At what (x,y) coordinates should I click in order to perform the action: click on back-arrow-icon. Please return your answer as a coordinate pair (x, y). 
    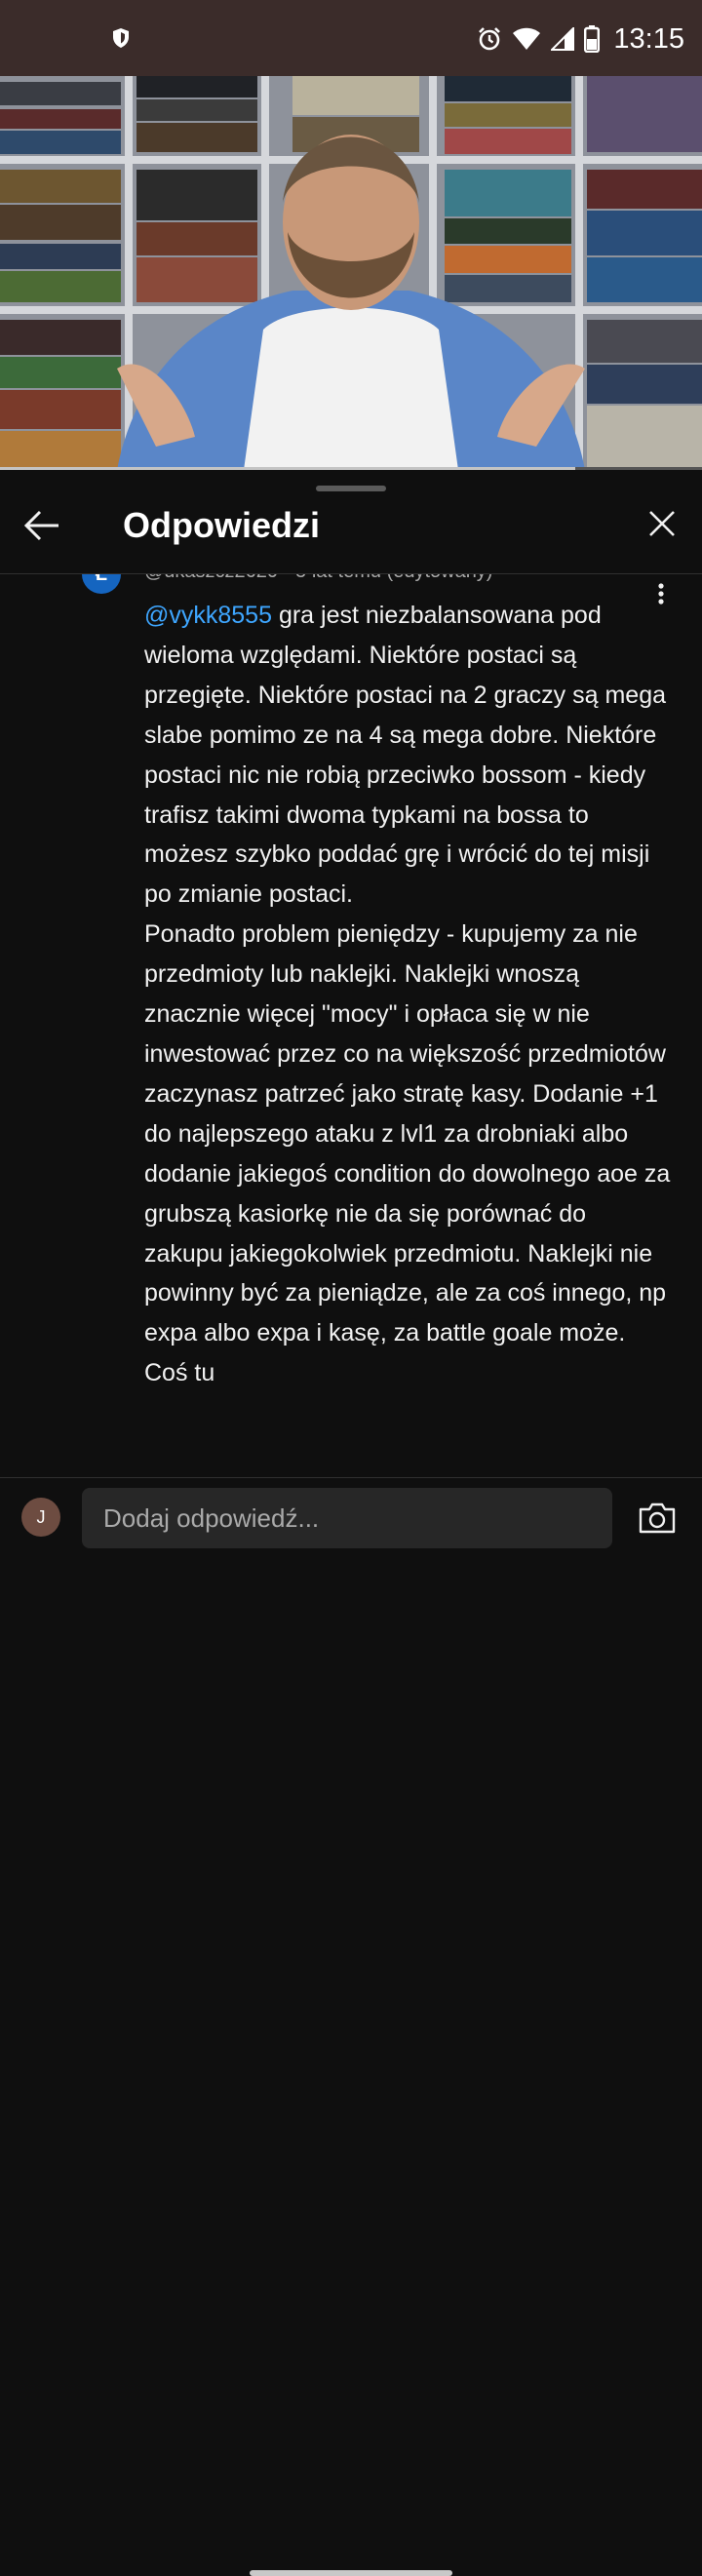
    Looking at the image, I should click on (41, 525).